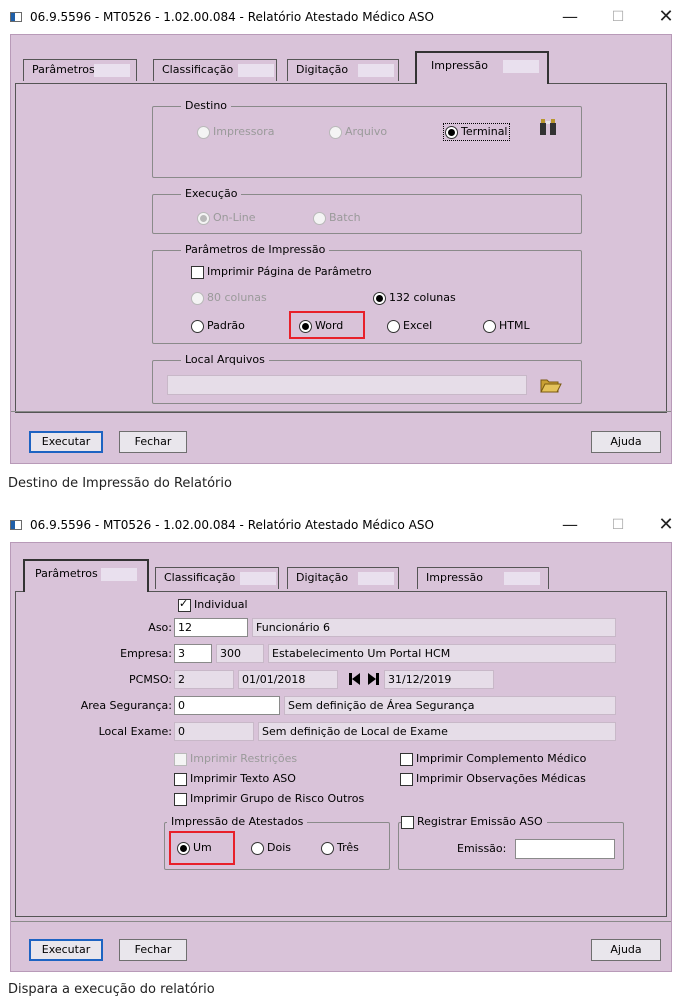 This screenshot has height=1005, width=682. What do you see at coordinates (111, 989) in the screenshot?
I see `caption-2: Dispara a execução do relatório` at bounding box center [111, 989].